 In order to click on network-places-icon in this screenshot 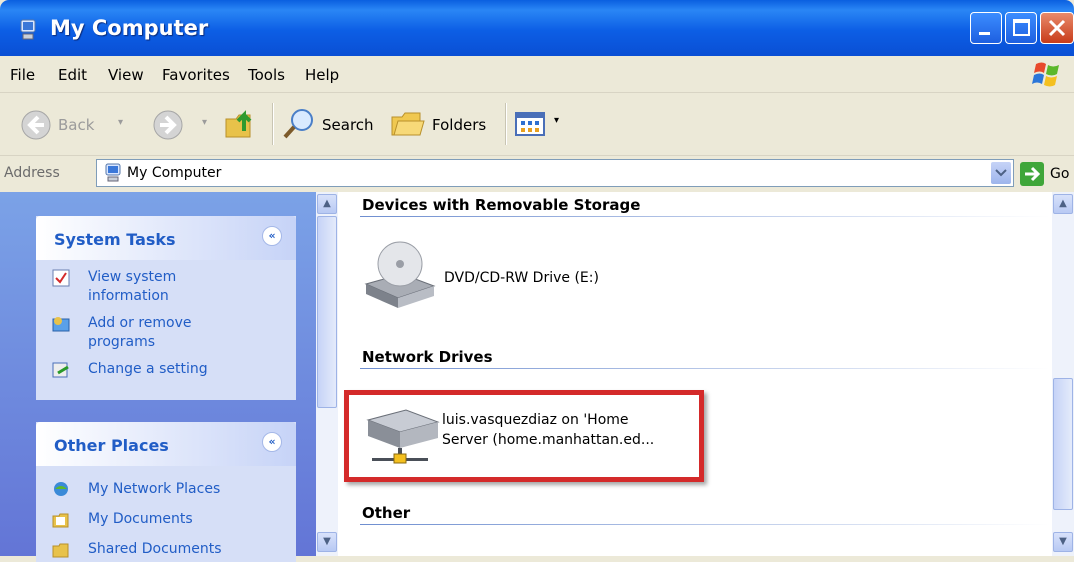, I will do `click(61, 489)`.